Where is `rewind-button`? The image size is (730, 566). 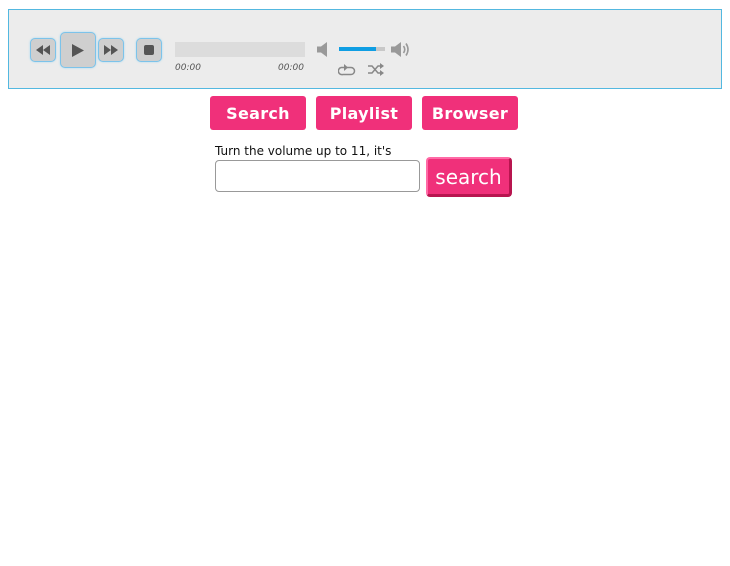
rewind-button is located at coordinates (43, 50).